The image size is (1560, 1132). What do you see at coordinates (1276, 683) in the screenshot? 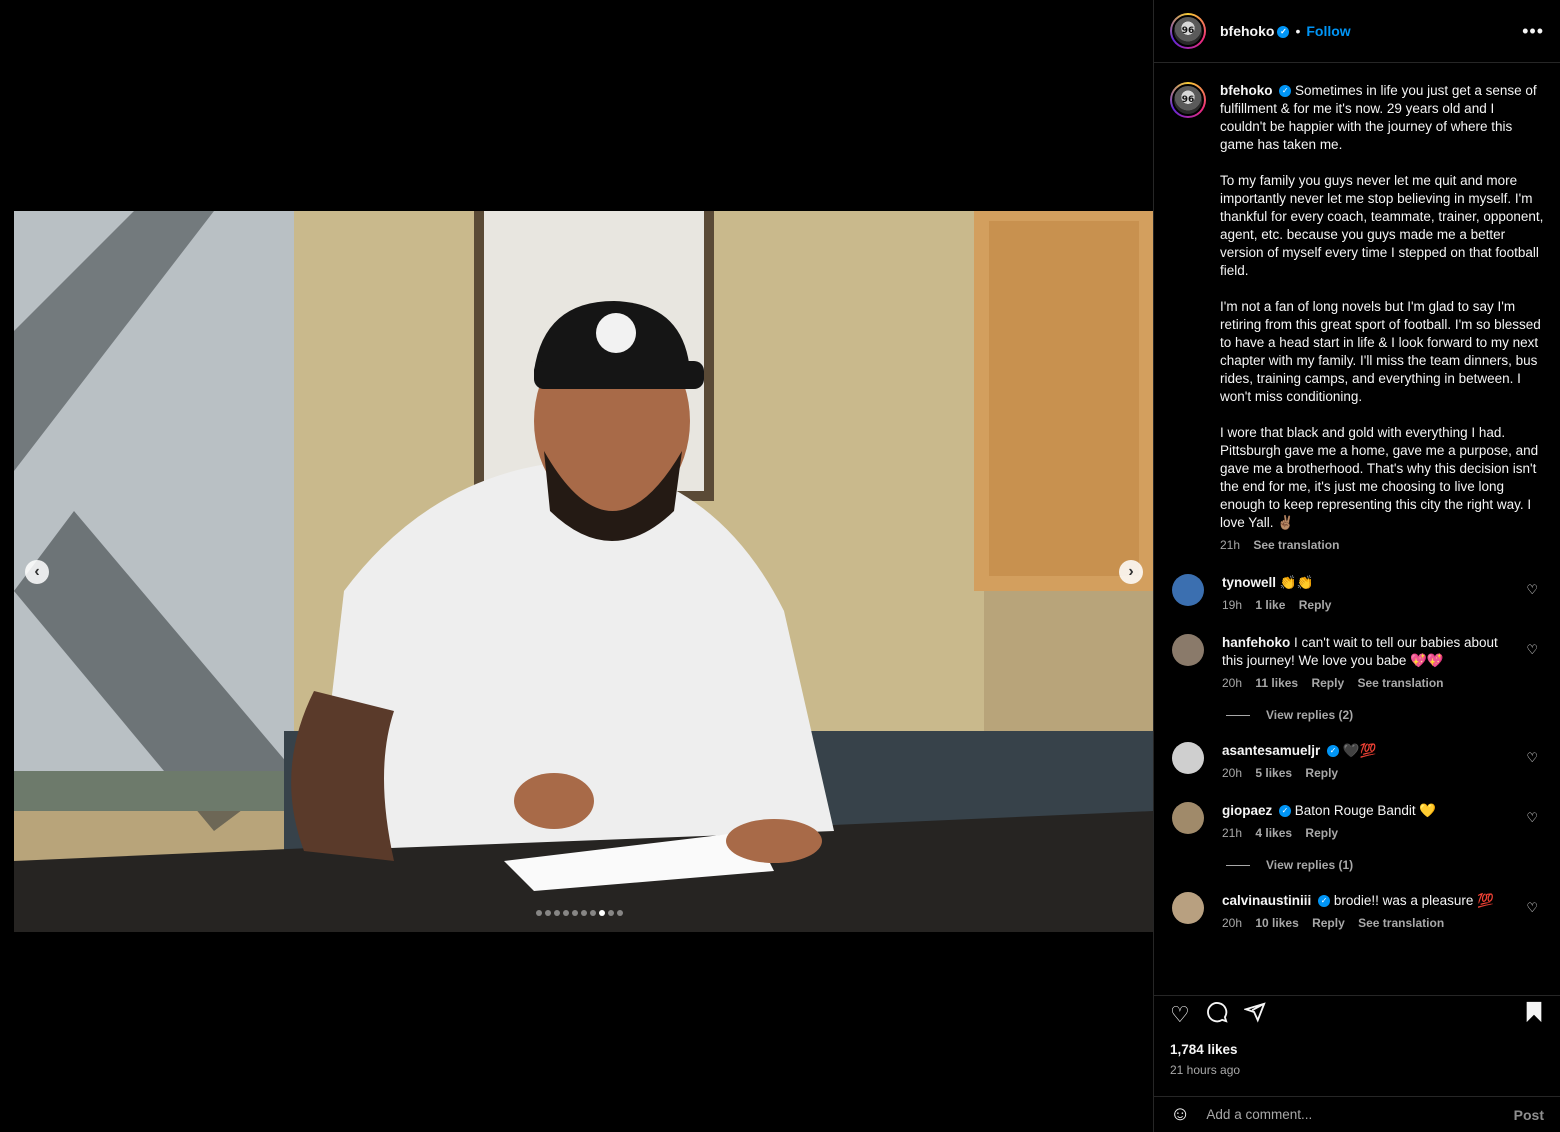
I see `comment-likes: 11 likes` at bounding box center [1276, 683].